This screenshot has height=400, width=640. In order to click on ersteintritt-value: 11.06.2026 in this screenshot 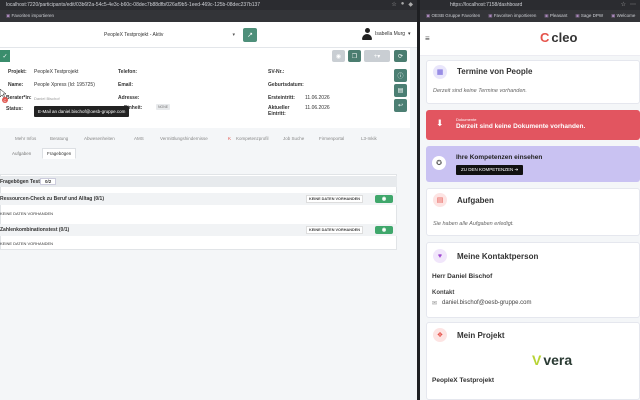, I will do `click(317, 98)`.